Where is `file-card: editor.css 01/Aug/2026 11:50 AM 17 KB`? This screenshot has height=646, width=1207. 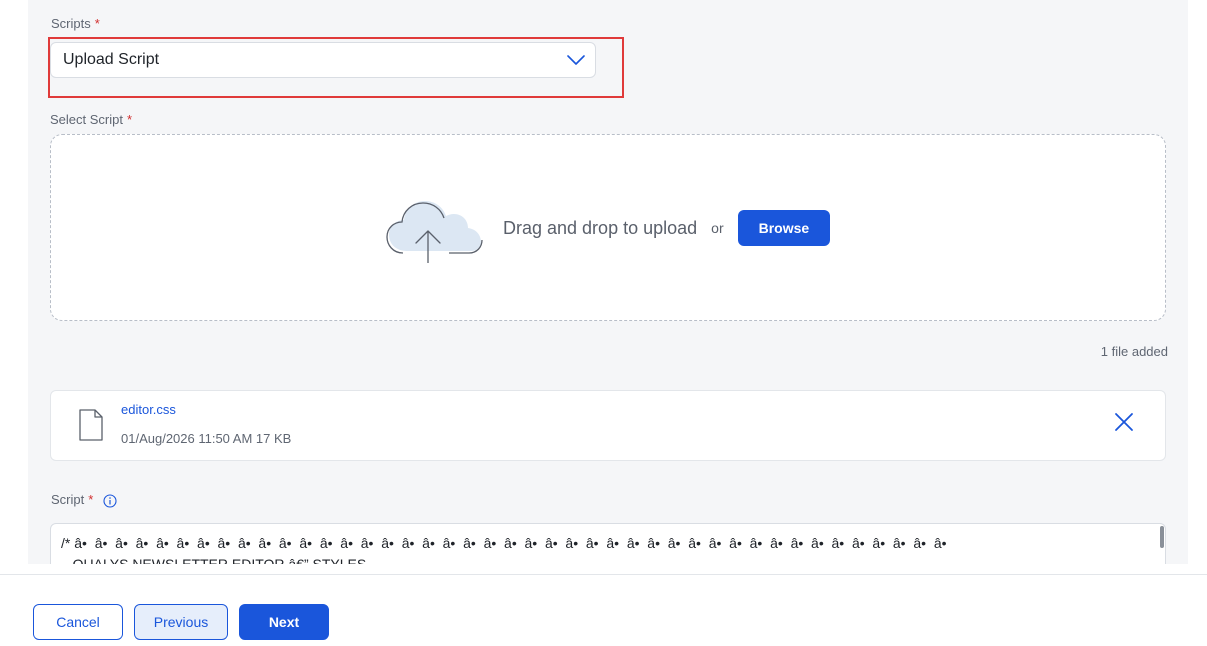
file-card: editor.css 01/Aug/2026 11:50 AM 17 KB is located at coordinates (608, 425).